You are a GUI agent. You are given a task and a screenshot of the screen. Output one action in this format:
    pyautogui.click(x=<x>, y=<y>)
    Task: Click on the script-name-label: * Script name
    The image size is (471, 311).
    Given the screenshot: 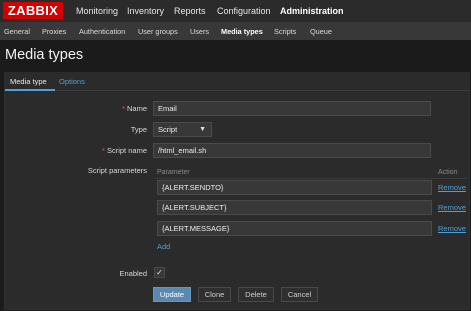 What is the action you would take?
    pyautogui.click(x=124, y=150)
    